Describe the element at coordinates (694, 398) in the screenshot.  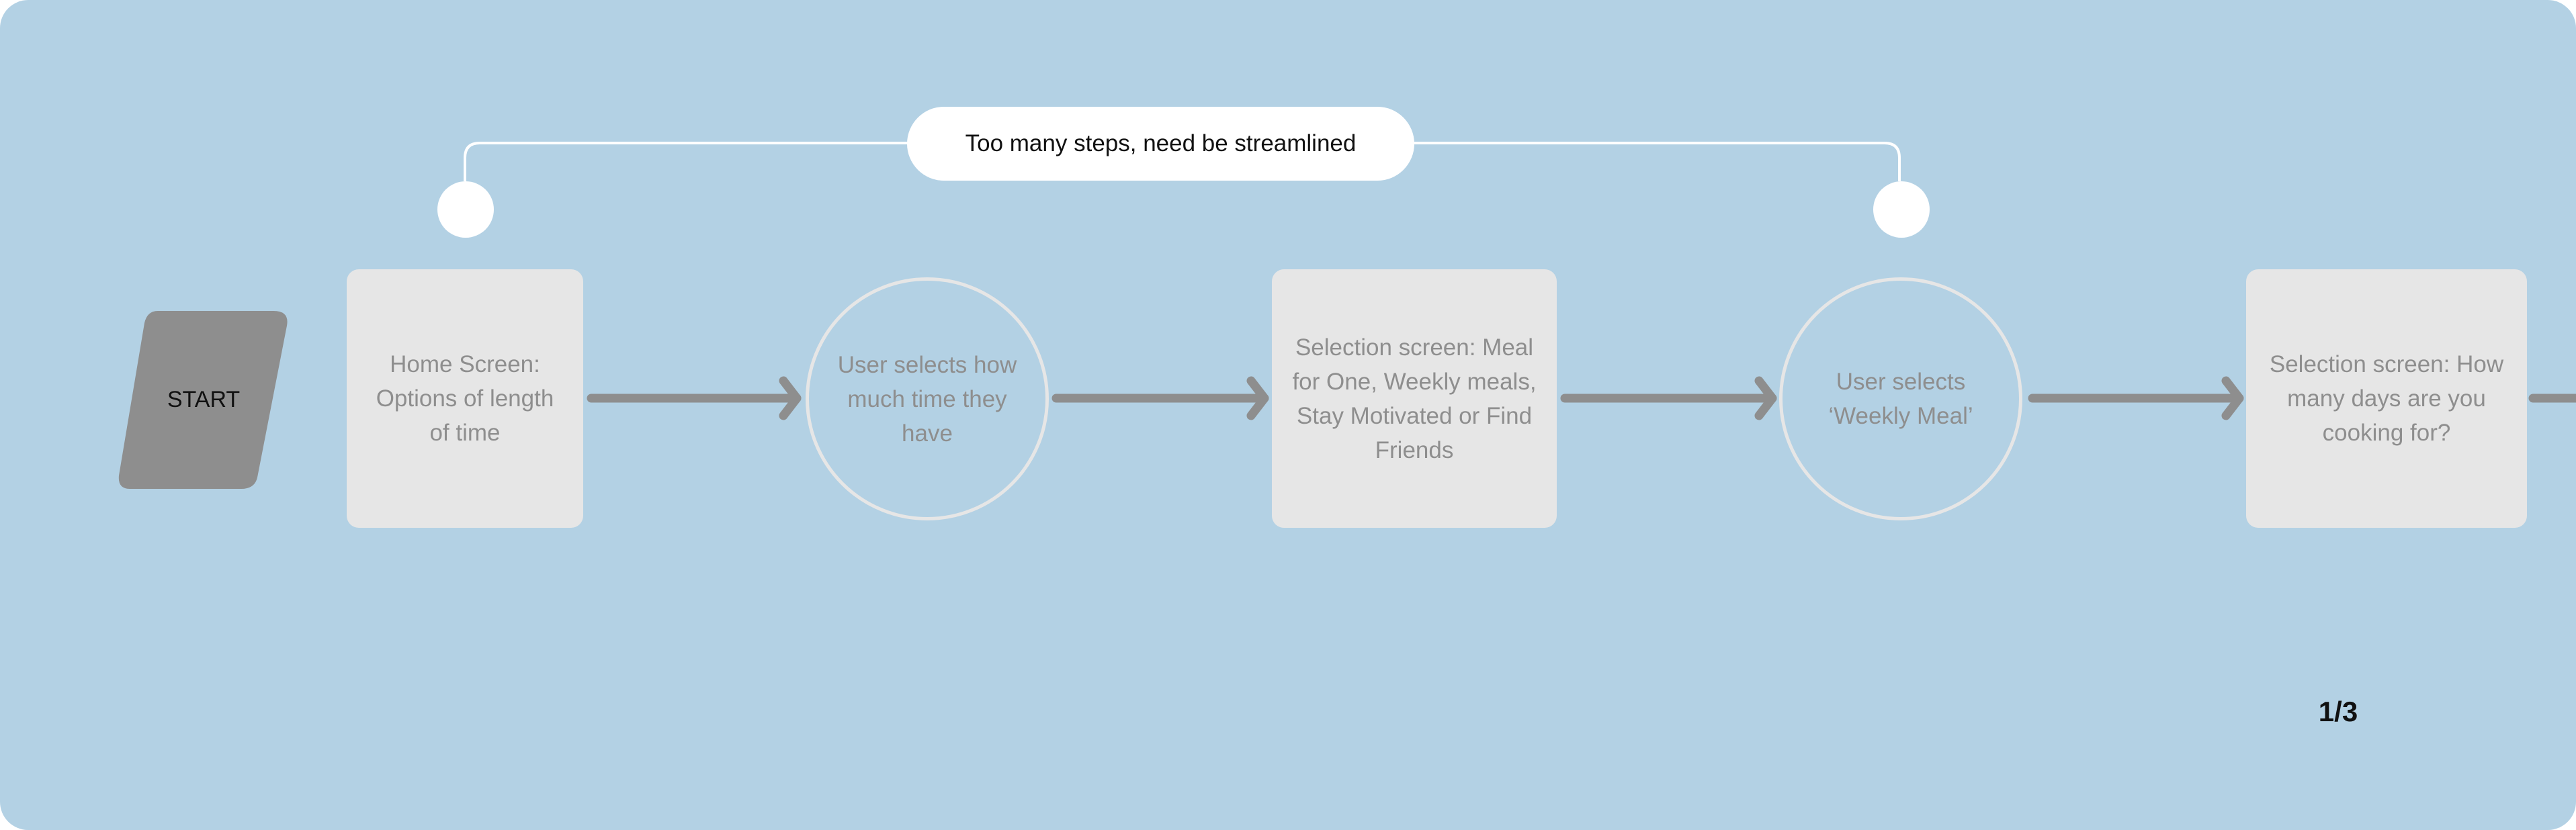
I see `arrow-home-to-time` at that location.